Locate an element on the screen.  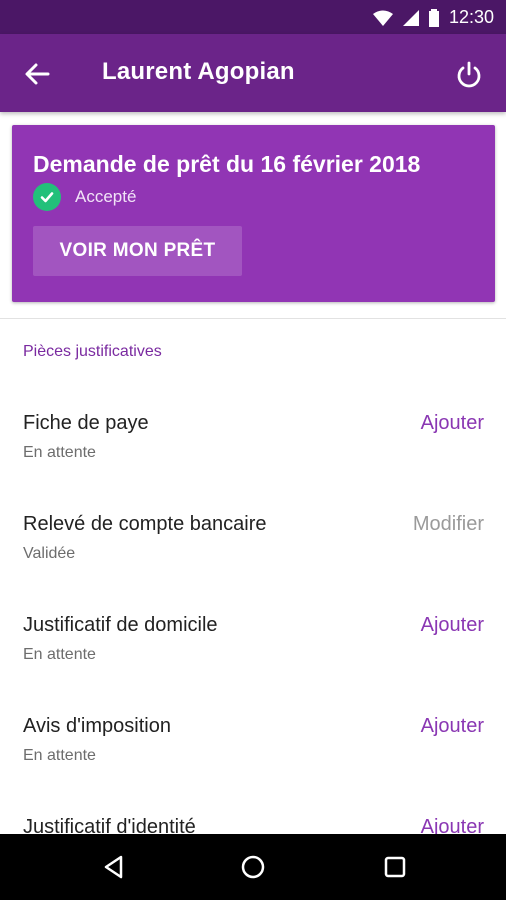
status-time: 12:30 is located at coordinates (471, 17).